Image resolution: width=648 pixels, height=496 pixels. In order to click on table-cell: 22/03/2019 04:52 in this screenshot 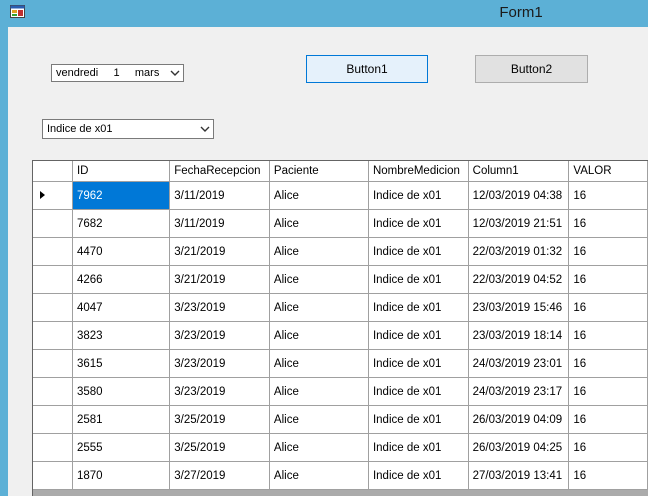, I will do `click(519, 279)`.